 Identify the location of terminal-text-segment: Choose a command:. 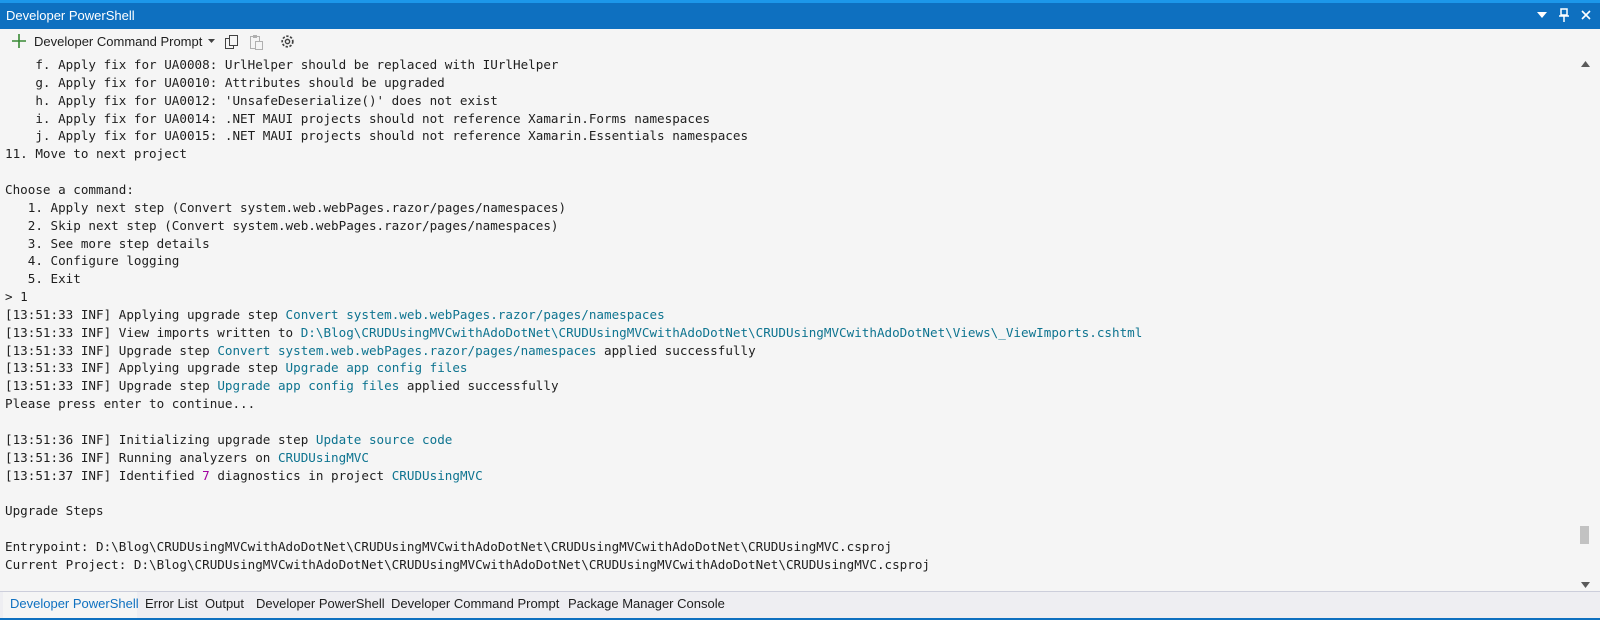
(69, 189).